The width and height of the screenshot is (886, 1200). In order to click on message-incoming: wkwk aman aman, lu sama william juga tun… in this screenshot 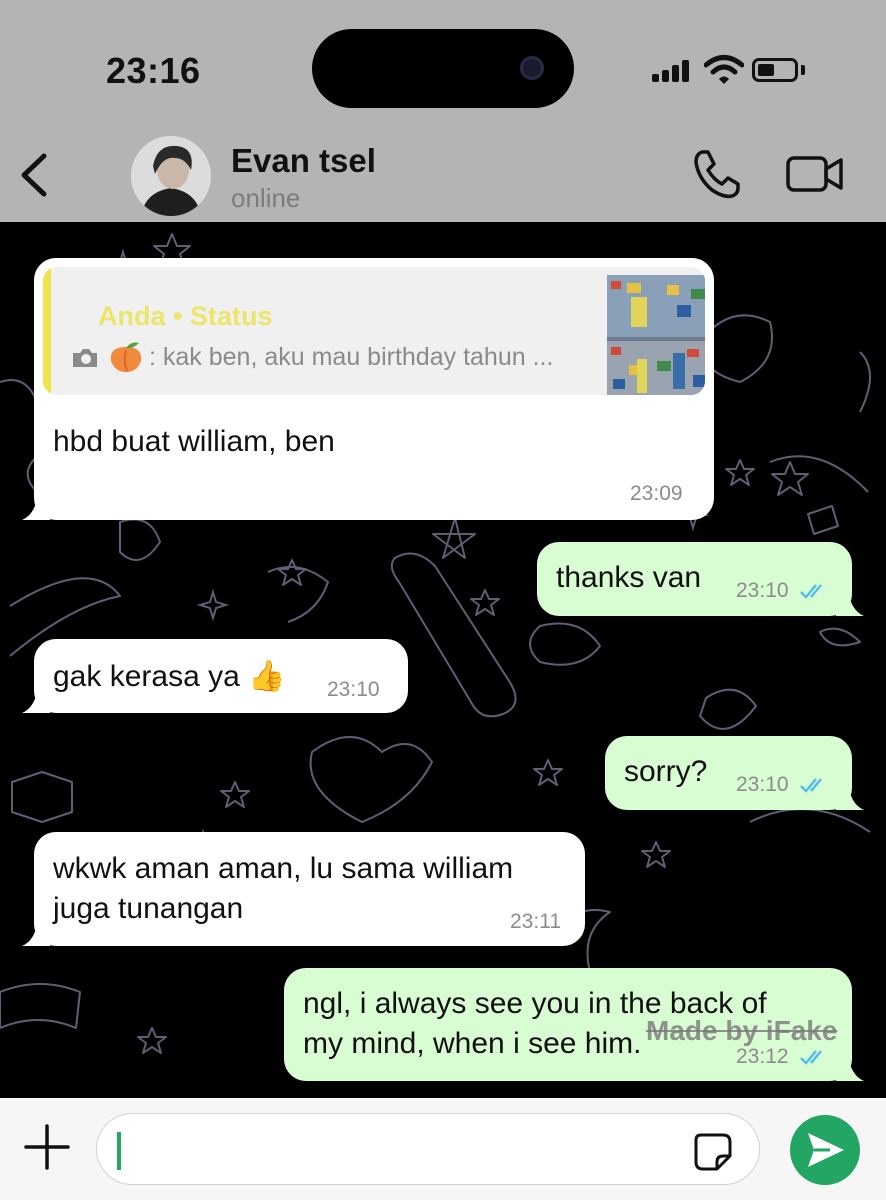, I will do `click(309, 889)`.